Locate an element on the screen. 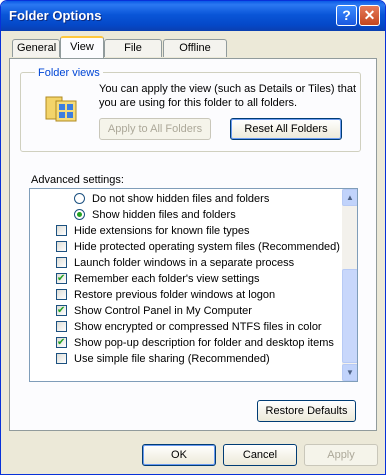 The image size is (386, 475). radio-do-not-show-hidden is located at coordinates (79, 198).